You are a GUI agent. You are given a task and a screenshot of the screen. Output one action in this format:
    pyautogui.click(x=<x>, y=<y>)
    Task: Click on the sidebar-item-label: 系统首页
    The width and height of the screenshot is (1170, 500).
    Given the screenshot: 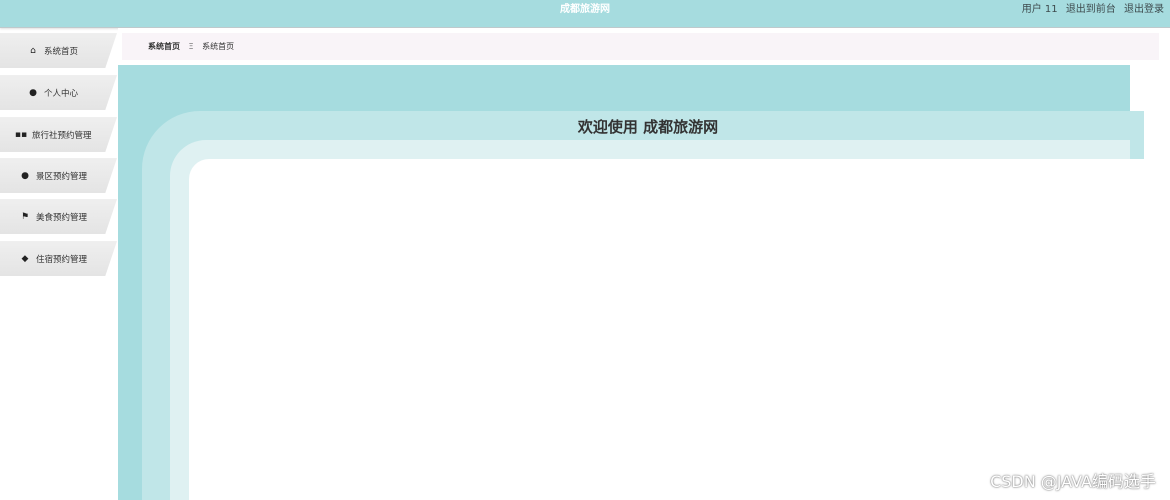 What is the action you would take?
    pyautogui.click(x=61, y=51)
    